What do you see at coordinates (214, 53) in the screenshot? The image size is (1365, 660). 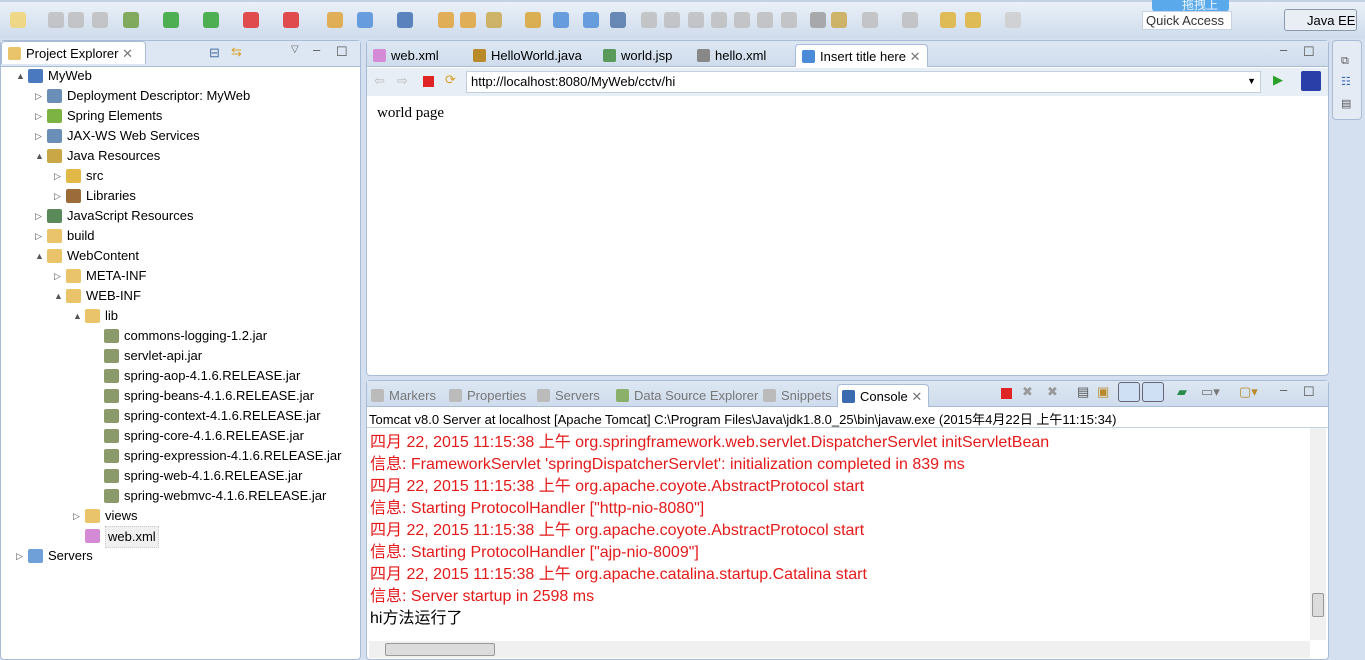 I see `collapse-all-icon: ⊟` at bounding box center [214, 53].